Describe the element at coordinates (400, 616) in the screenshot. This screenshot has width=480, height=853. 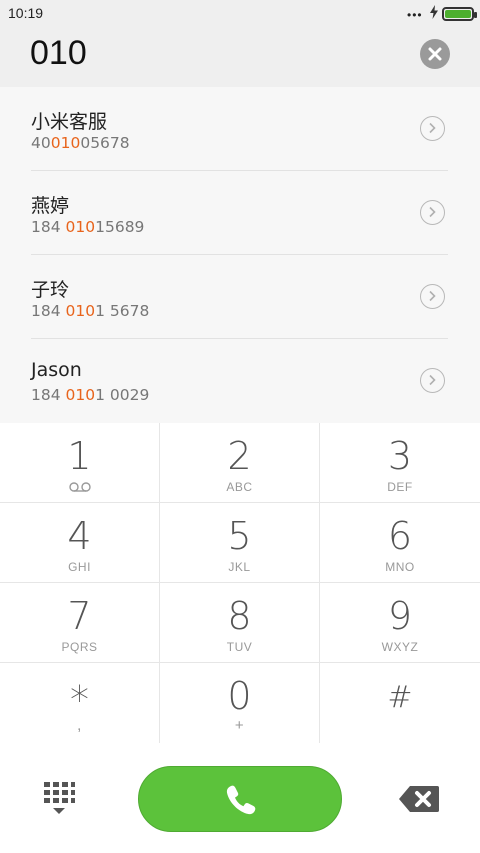
I see `key-digit: 9` at that location.